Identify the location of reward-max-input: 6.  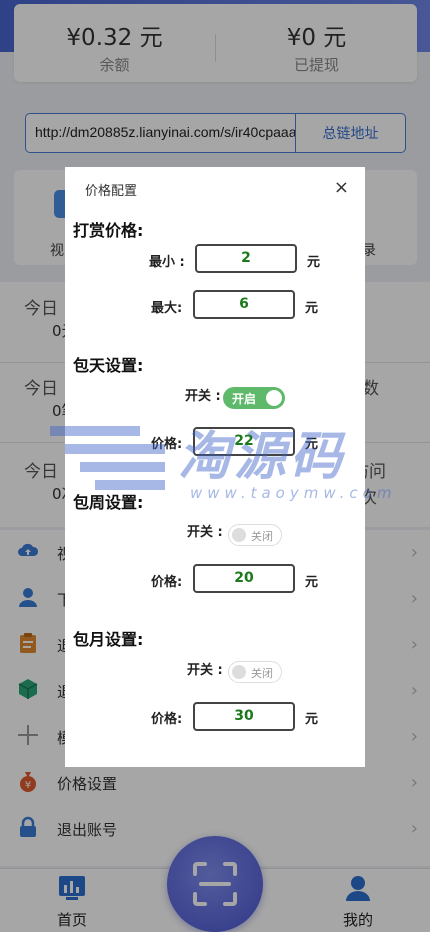
(244, 304).